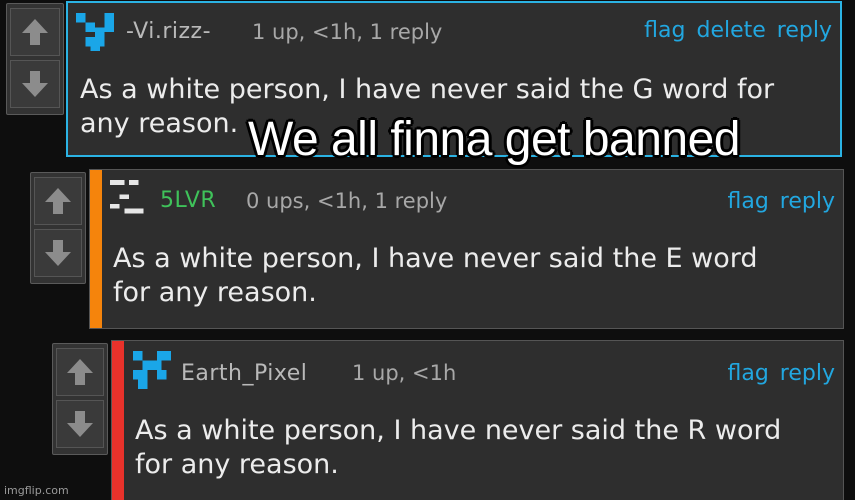 The height and width of the screenshot is (500, 855). Describe the element at coordinates (347, 201) in the screenshot. I see `comment-meta: 0 ups, <1h, 1 reply` at that location.